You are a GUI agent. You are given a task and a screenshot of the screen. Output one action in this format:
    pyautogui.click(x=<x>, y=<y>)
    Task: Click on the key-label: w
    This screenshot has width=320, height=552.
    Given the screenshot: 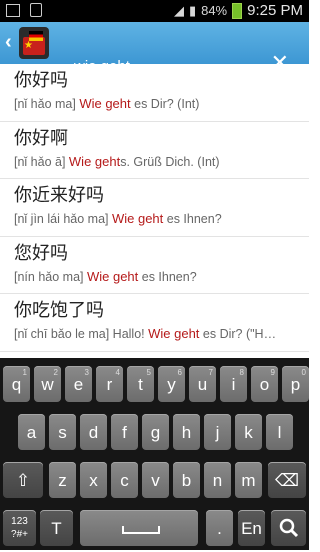 What is the action you would take?
    pyautogui.click(x=47, y=384)
    